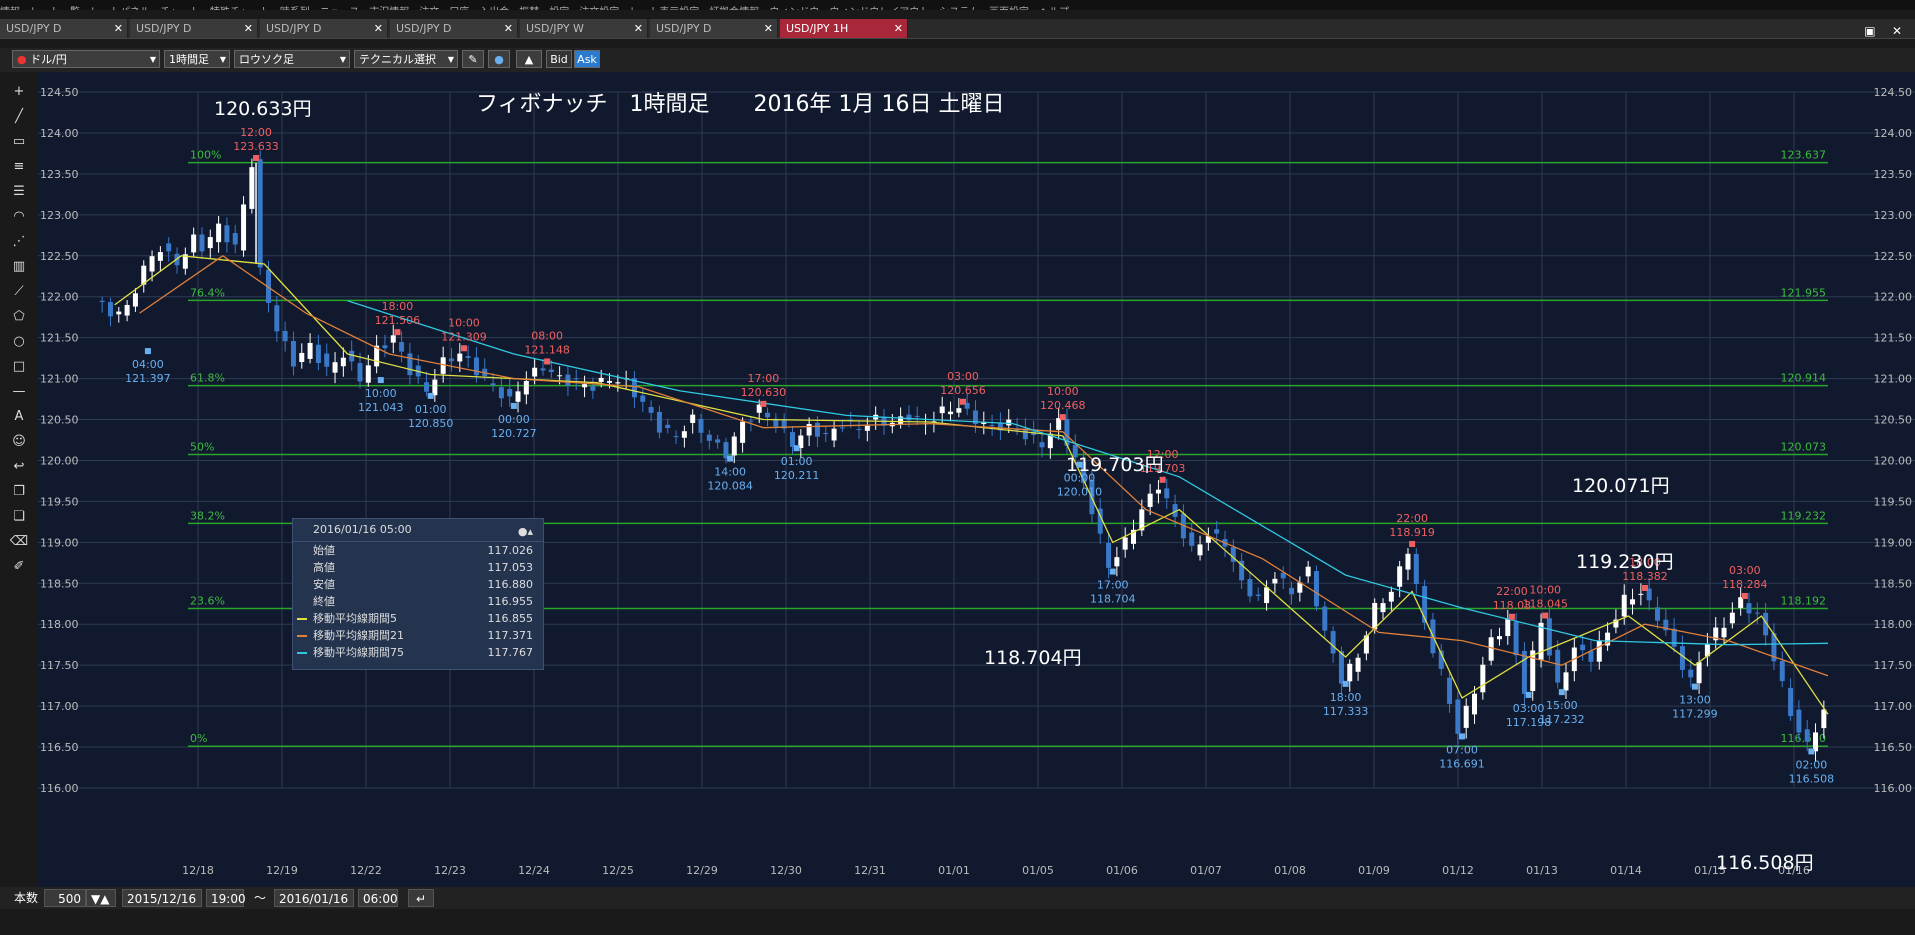  What do you see at coordinates (959, 9) in the screenshot?
I see `menu-item: システム` at bounding box center [959, 9].